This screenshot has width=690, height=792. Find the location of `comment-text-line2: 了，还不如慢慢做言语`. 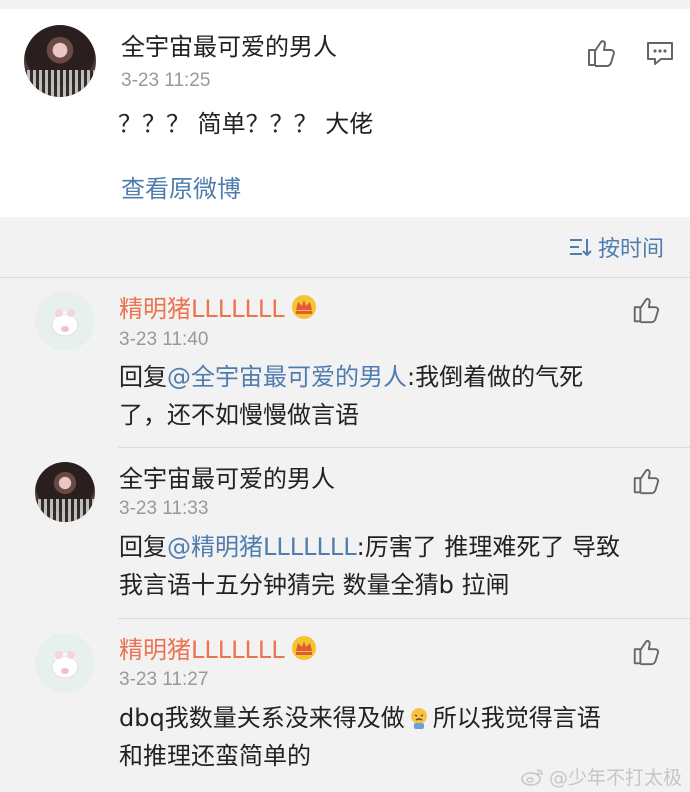

comment-text-line2: 了，还不如慢慢做言语 is located at coordinates (239, 415).